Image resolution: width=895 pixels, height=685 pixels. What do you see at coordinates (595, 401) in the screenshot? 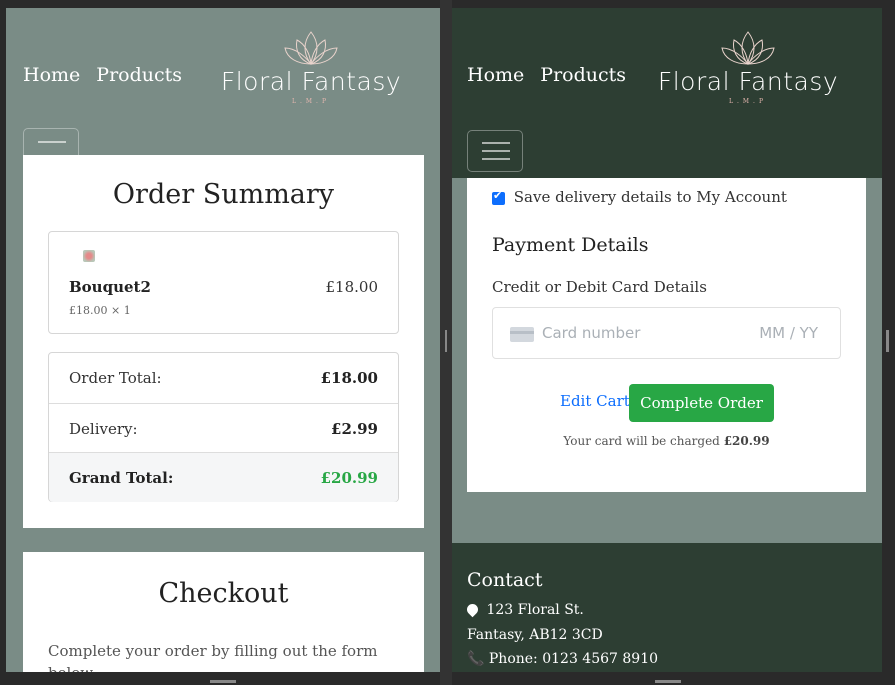
I see `edit-cart-link: Edit Cart` at bounding box center [595, 401].